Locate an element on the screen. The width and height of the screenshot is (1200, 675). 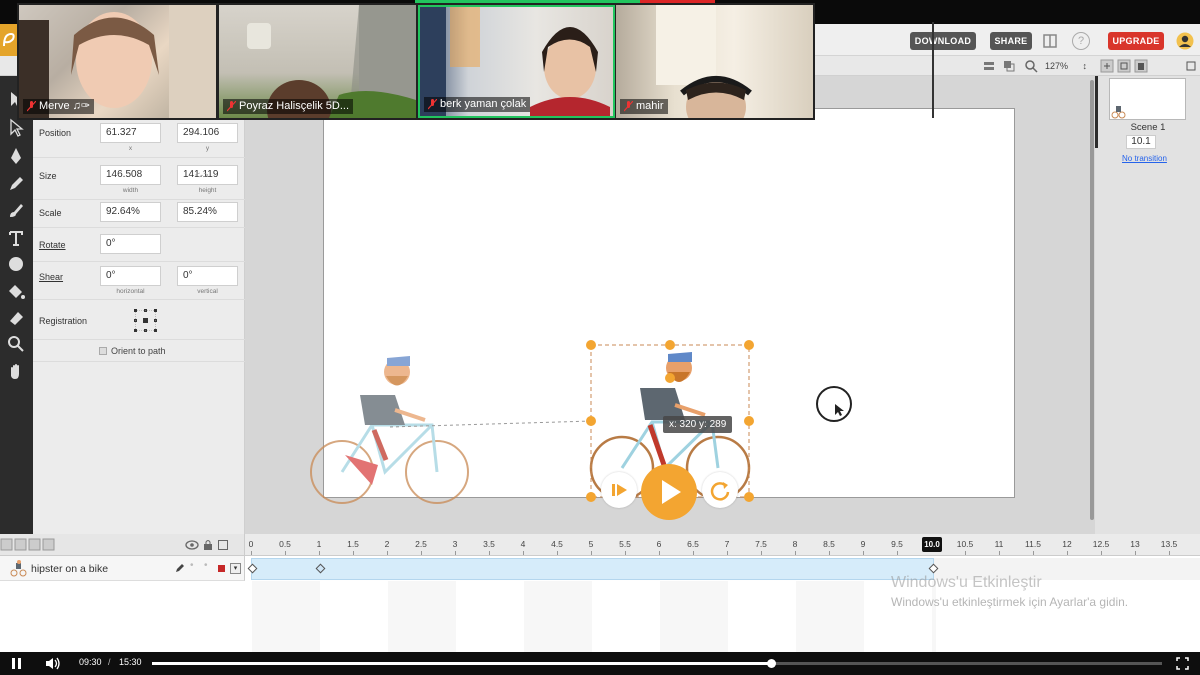
tool-bar is located at coordinates (16, 305).